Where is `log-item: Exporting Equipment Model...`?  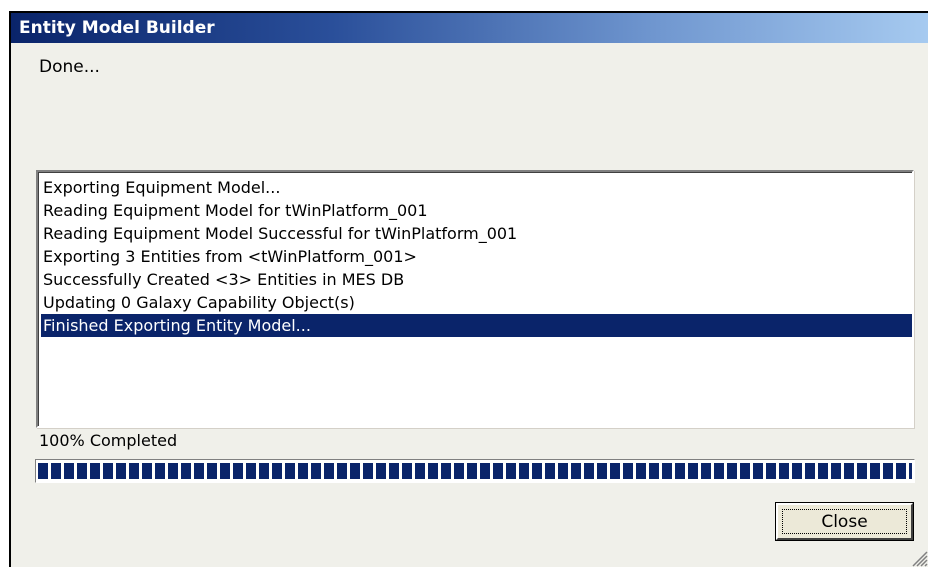 log-item: Exporting Equipment Model... is located at coordinates (476, 187).